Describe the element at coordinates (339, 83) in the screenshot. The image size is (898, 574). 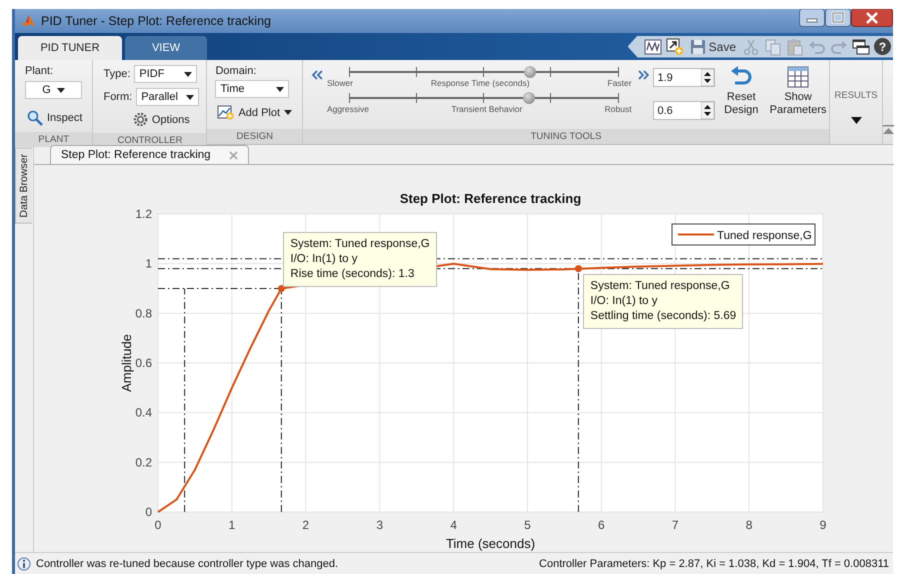
I see `slider-label: Slower` at that location.